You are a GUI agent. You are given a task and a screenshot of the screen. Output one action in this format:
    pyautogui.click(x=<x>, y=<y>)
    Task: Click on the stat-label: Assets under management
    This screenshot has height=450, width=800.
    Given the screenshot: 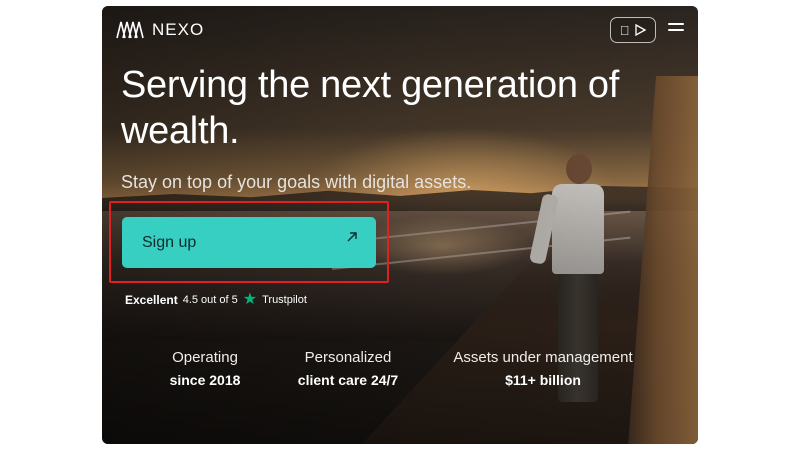 What is the action you would take?
    pyautogui.click(x=543, y=357)
    